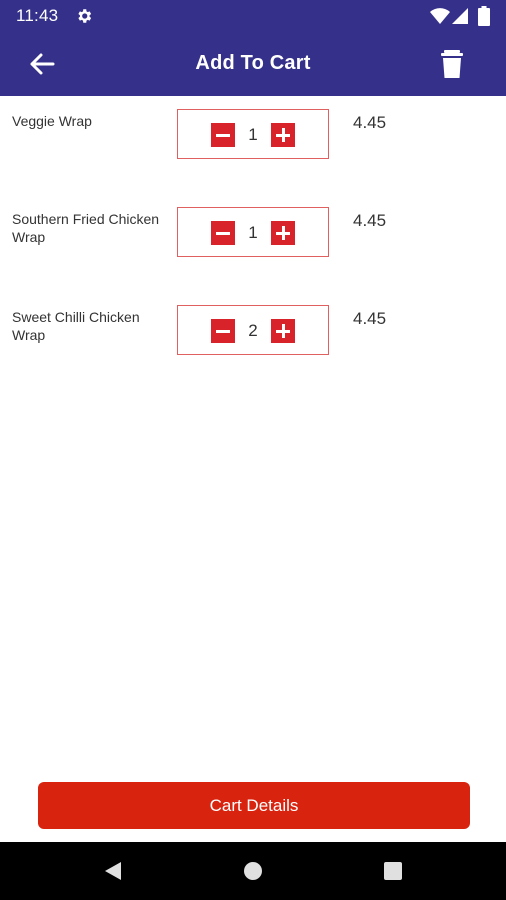 The height and width of the screenshot is (900, 506). Describe the element at coordinates (86, 228) in the screenshot. I see `item-name: Southern Fried Chicken Wrap` at that location.